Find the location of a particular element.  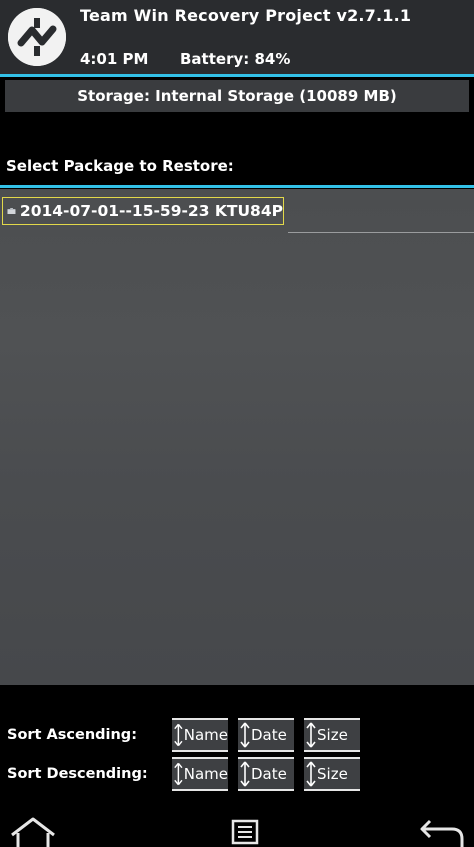

folder-icon is located at coordinates (11, 211).